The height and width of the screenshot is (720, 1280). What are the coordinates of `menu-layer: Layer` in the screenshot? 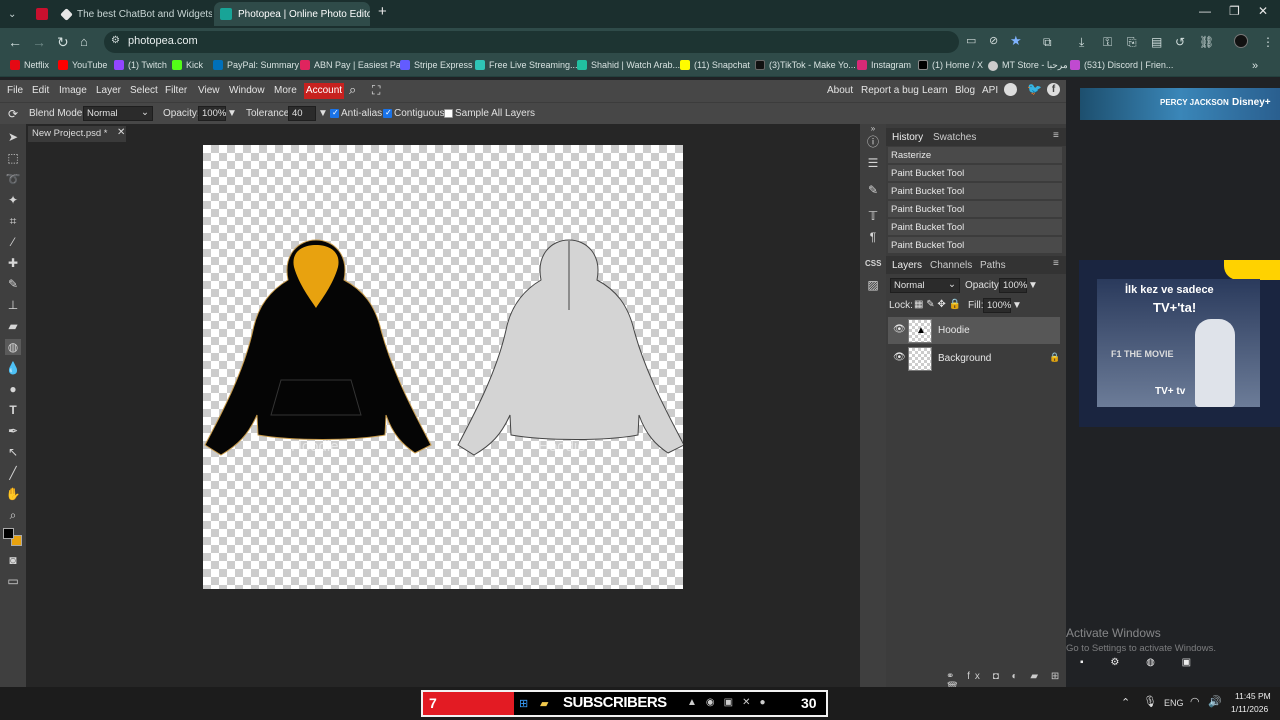 It's located at (108, 90).